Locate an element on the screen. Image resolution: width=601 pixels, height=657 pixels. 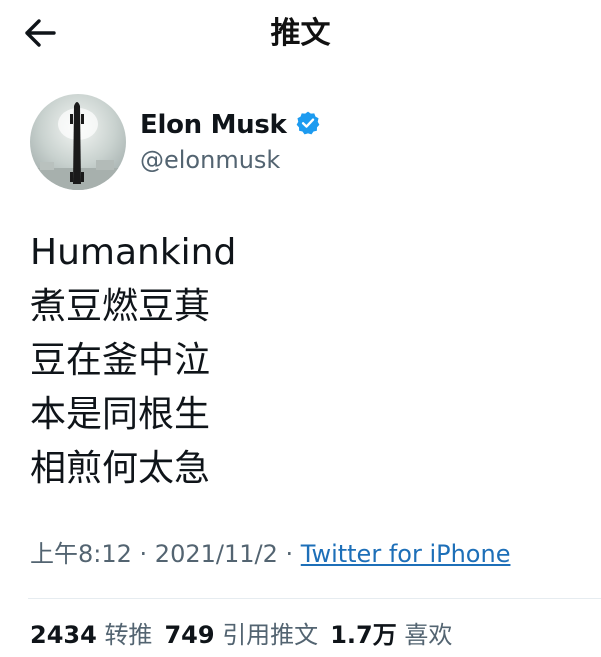
tweet-line: Humankind is located at coordinates (133, 252).